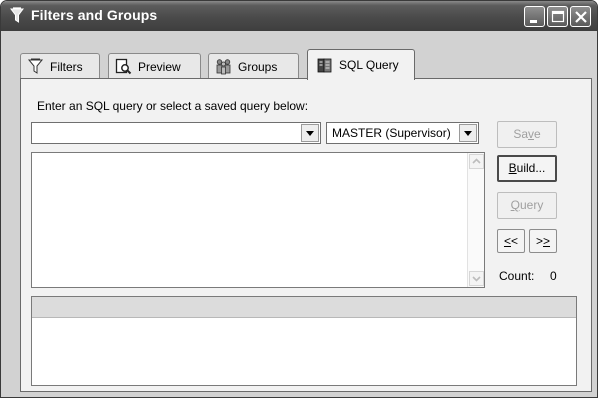  Describe the element at coordinates (507, 241) in the screenshot. I see `previous-button-accelerator: <` at that location.